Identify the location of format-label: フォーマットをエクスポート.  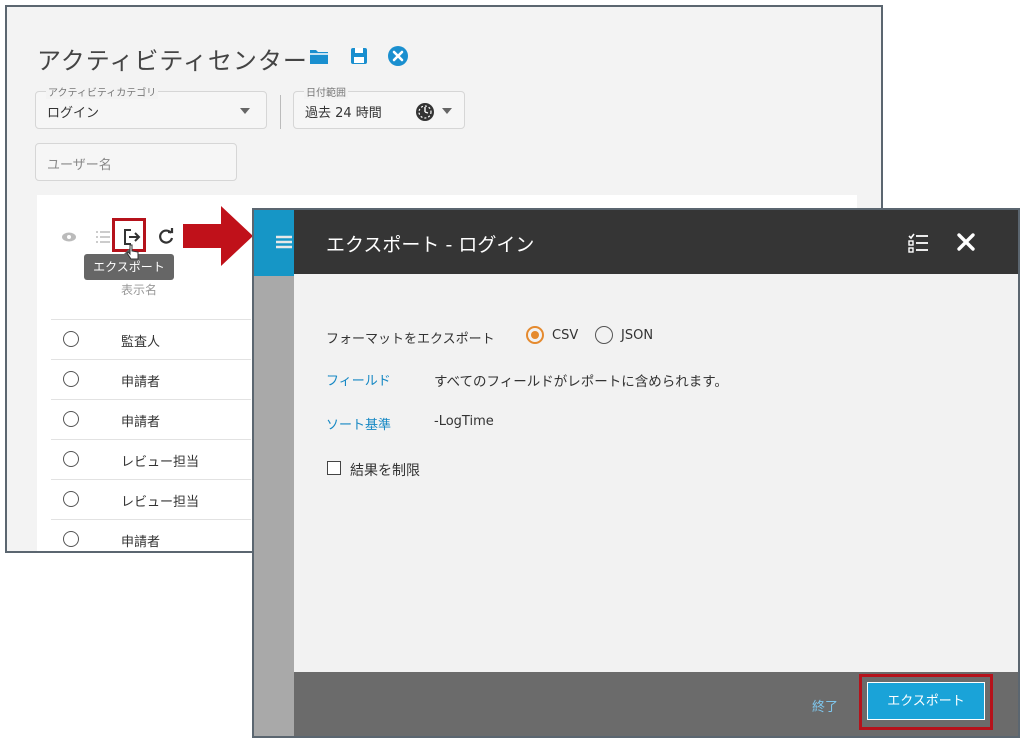
(410, 339).